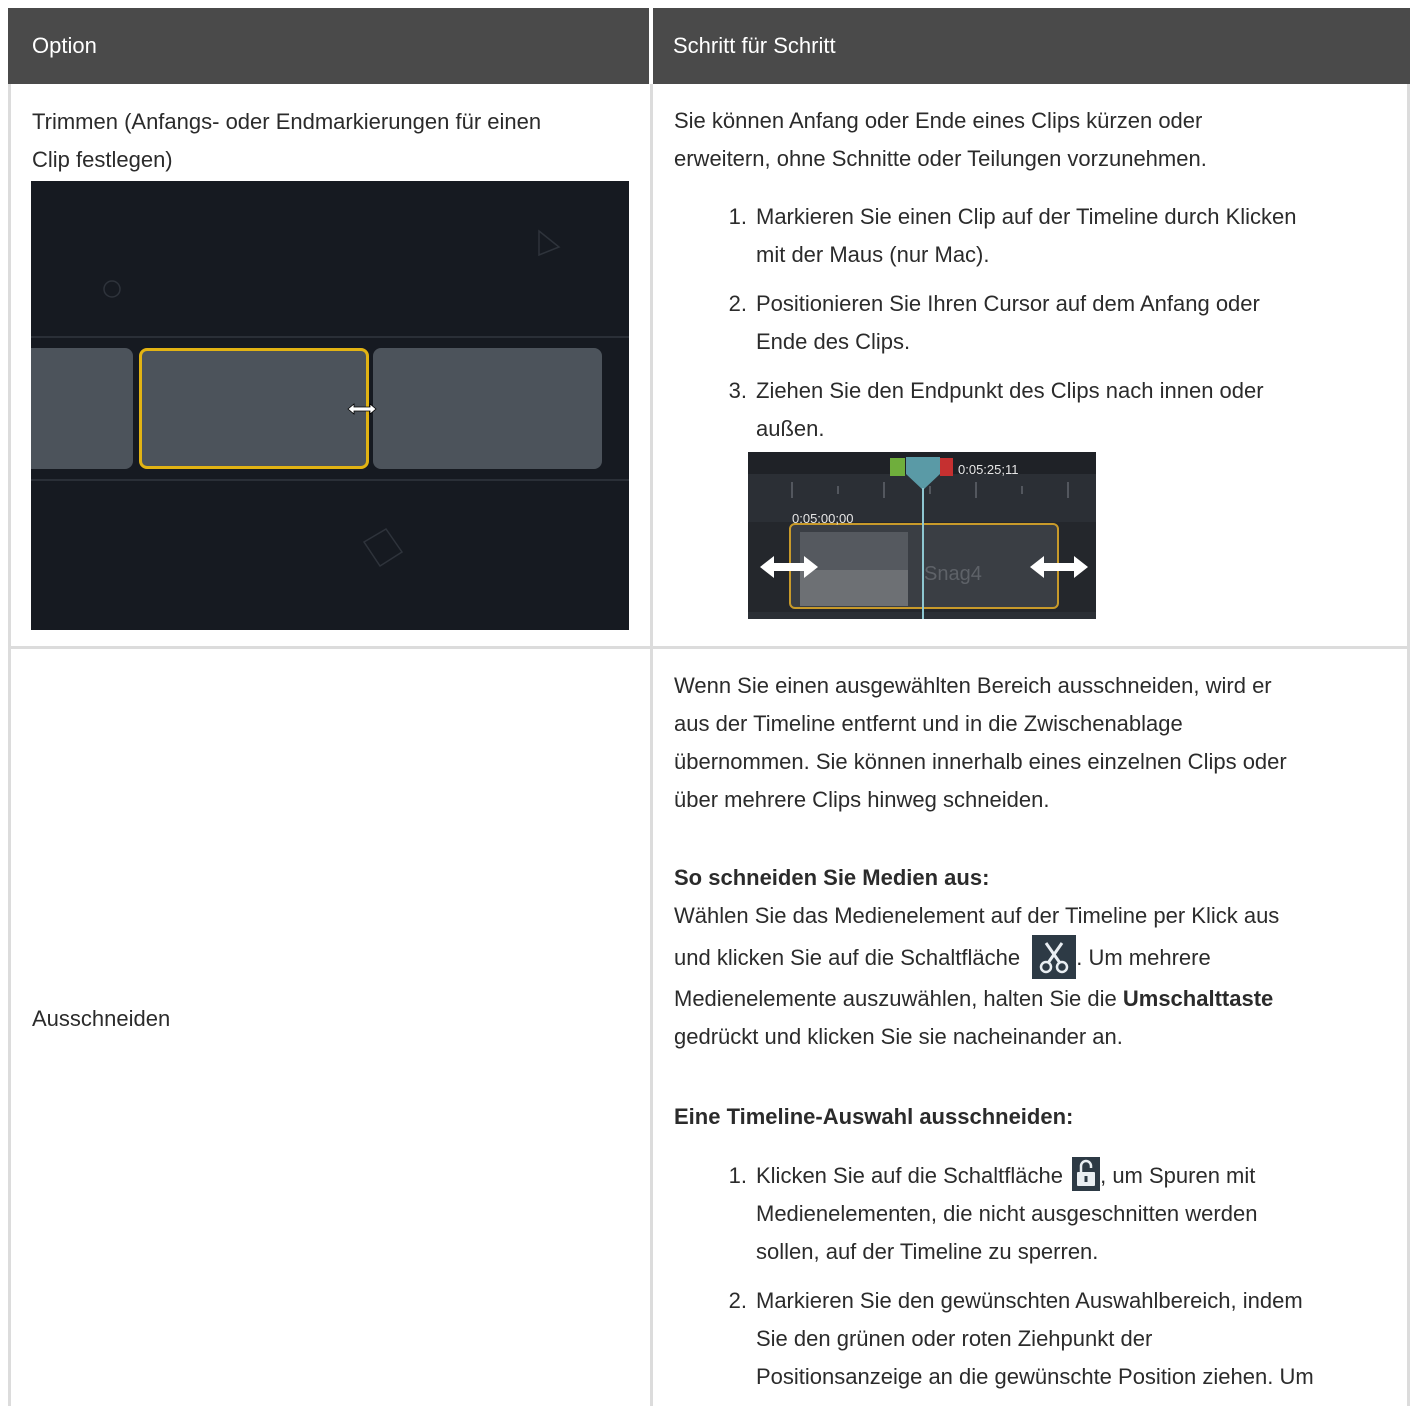 This screenshot has width=1412, height=1406. What do you see at coordinates (82, 408) in the screenshot?
I see `clip-left` at bounding box center [82, 408].